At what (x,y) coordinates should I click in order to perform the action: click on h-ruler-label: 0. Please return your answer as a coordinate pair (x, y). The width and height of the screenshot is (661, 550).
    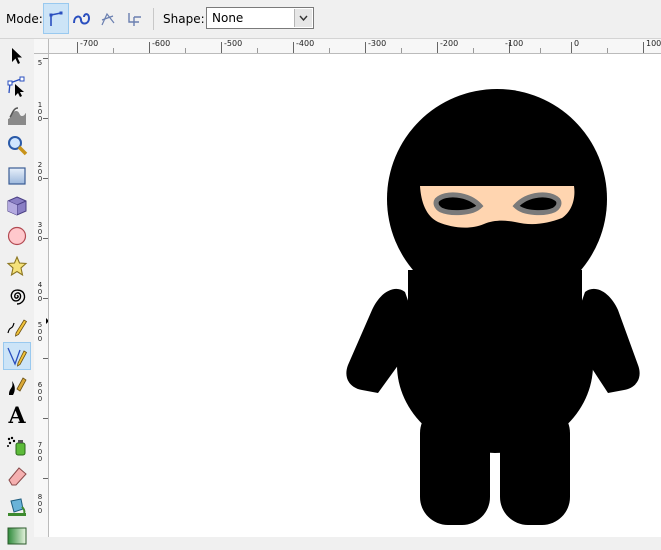
    Looking at the image, I should click on (577, 43).